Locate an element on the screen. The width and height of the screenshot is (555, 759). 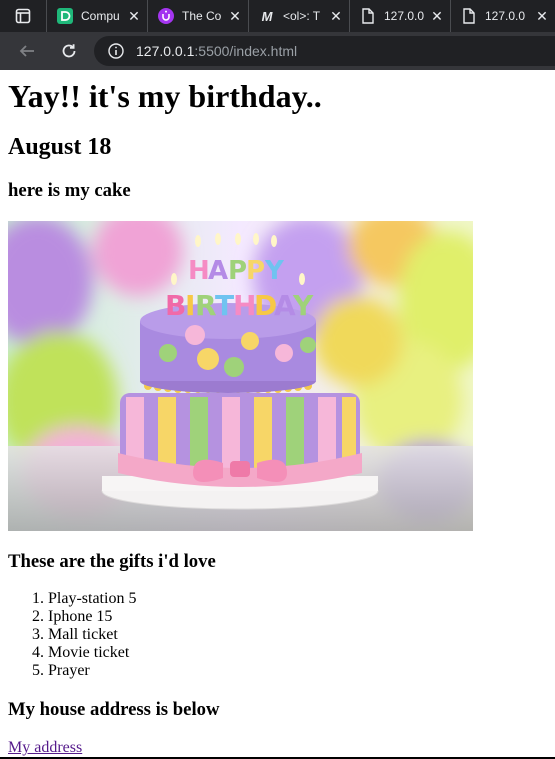
svg-text: A is located at coordinates (218, 271).